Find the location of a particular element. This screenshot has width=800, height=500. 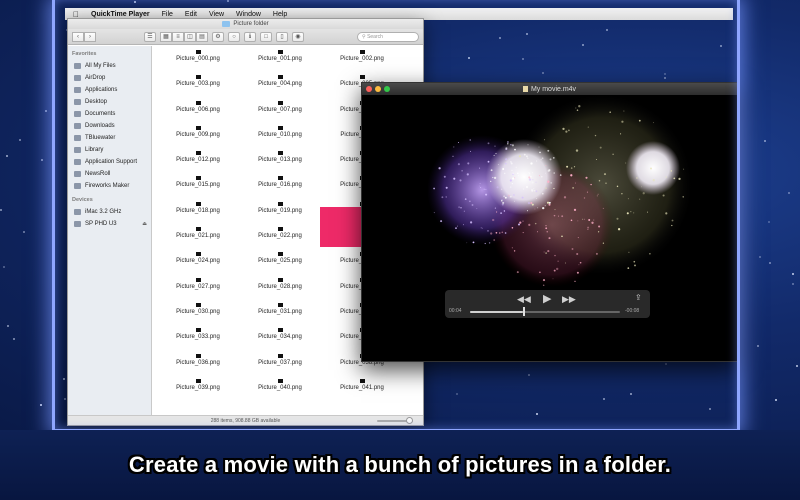

menu-view: View is located at coordinates (216, 14).